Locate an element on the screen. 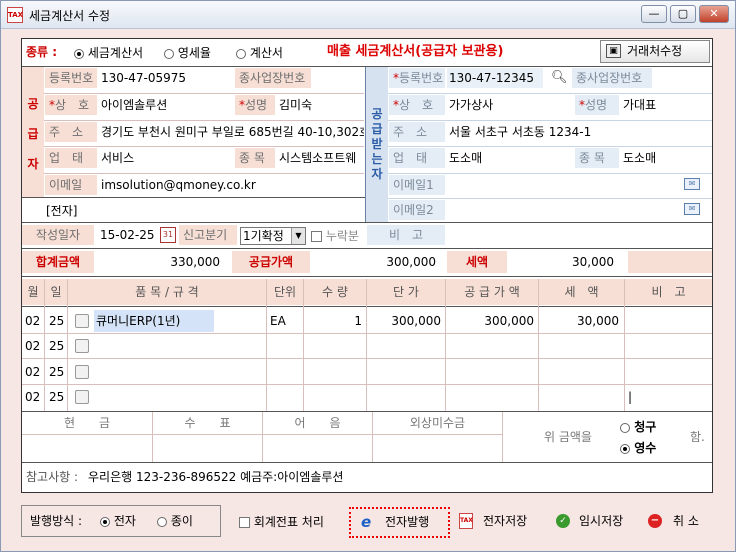  row-price: 300,000 is located at coordinates (404, 321).